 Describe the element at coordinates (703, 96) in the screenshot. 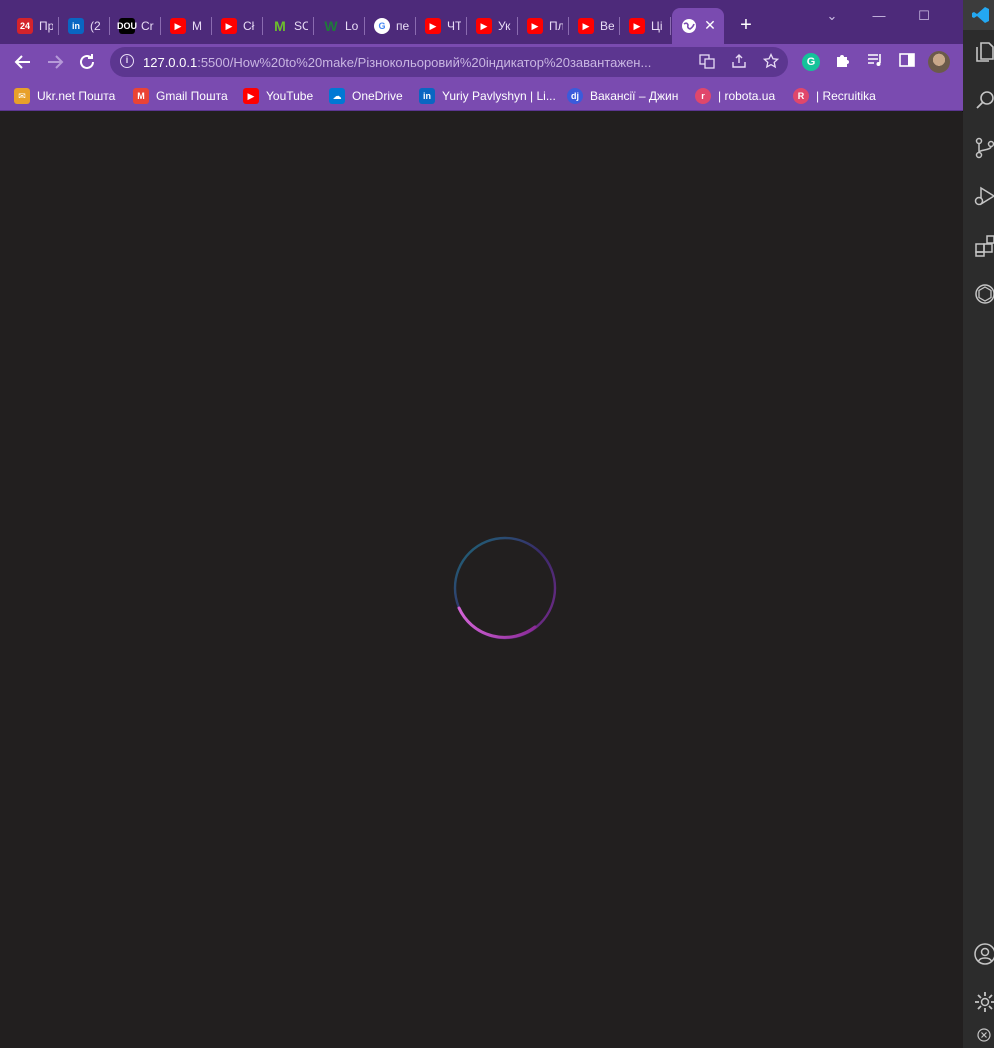

I see `robota-icon: r` at that location.